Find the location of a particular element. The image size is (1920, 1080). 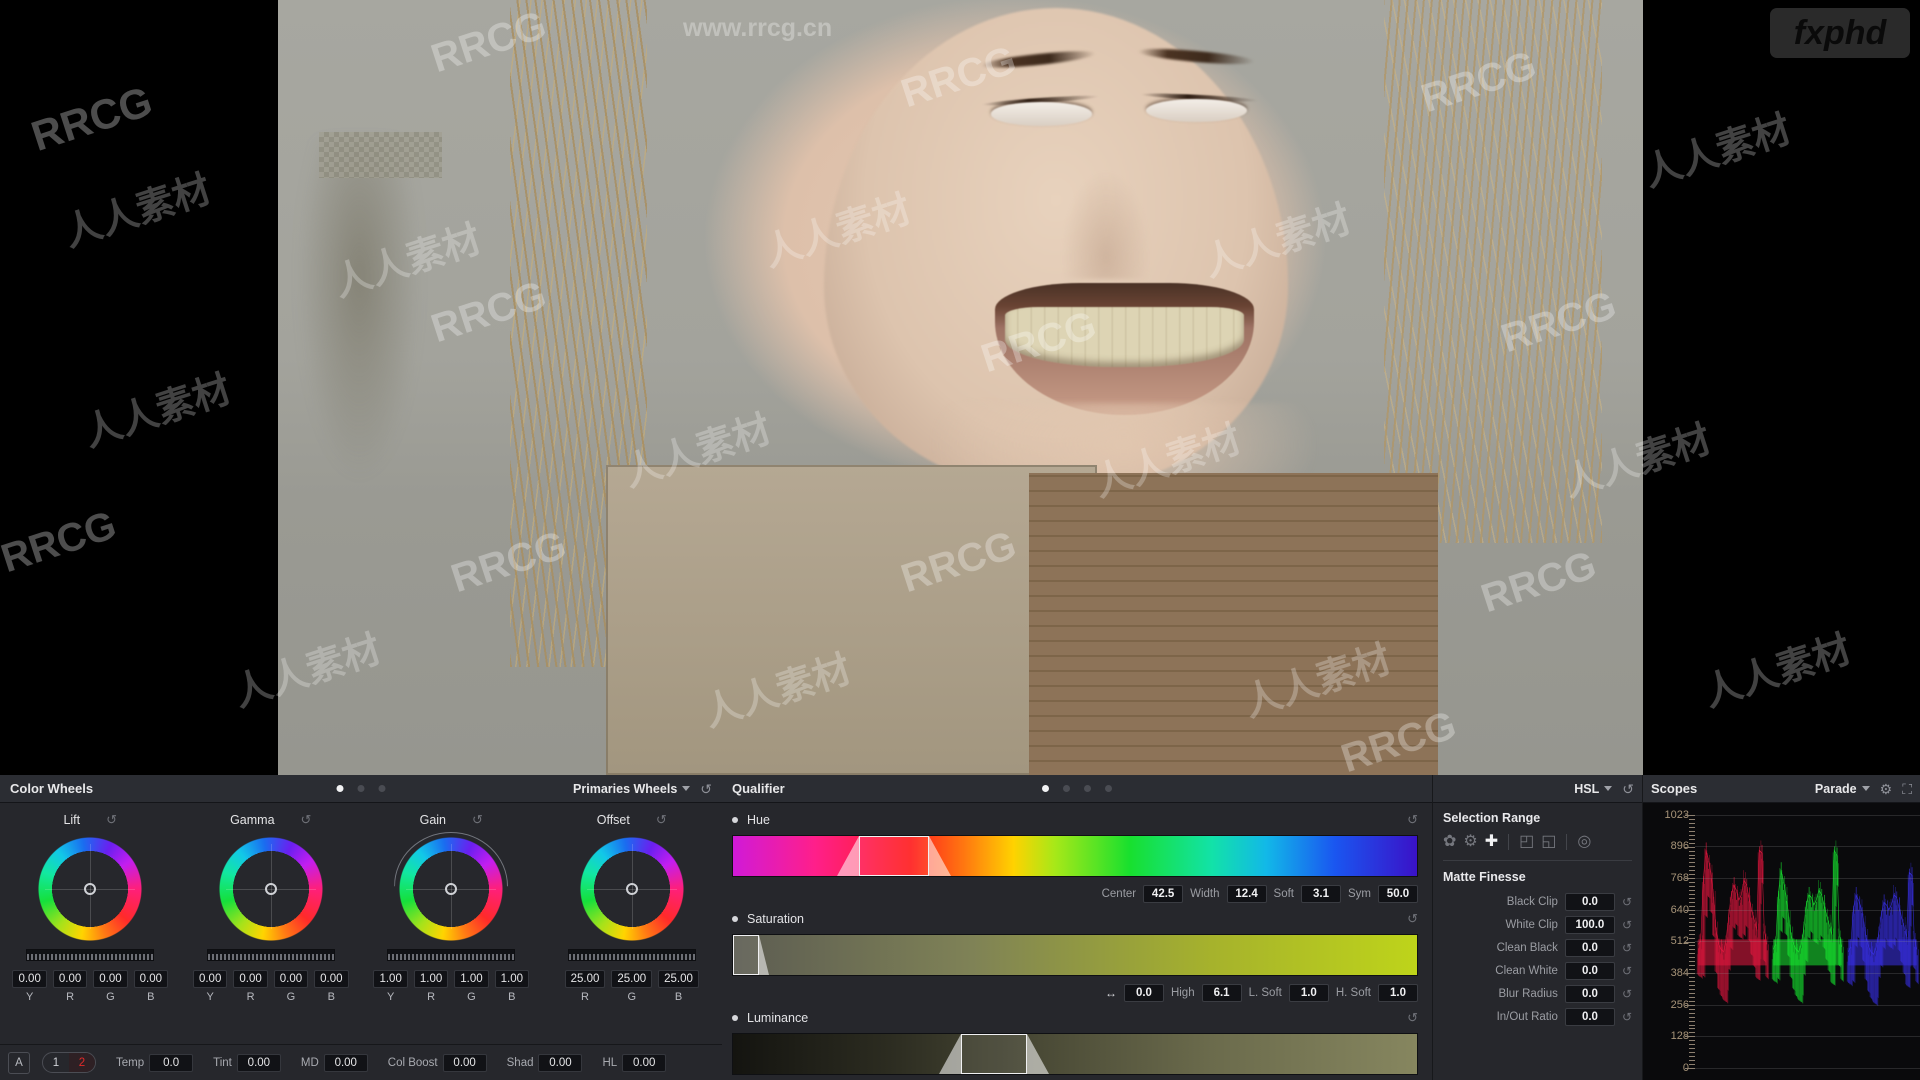

qualifier-mode-selector: HSL is located at coordinates (1593, 789).